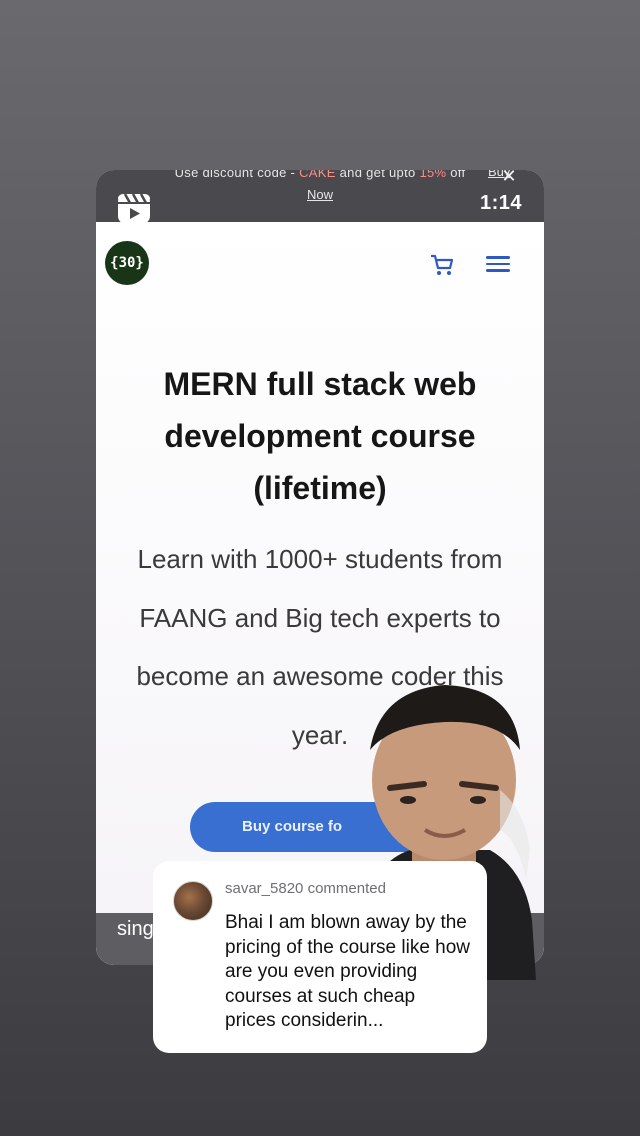 The width and height of the screenshot is (640, 1136). What do you see at coordinates (135, 929) in the screenshot?
I see `caption-text: sing` at bounding box center [135, 929].